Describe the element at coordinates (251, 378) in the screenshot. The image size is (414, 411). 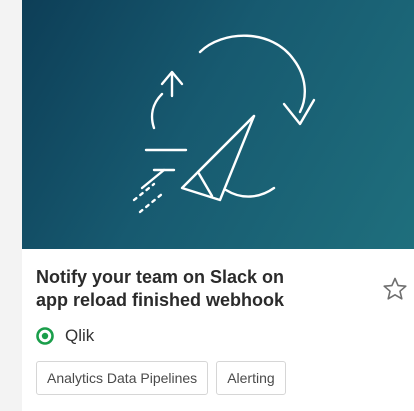
I see `tag-alerting: Alerting` at that location.